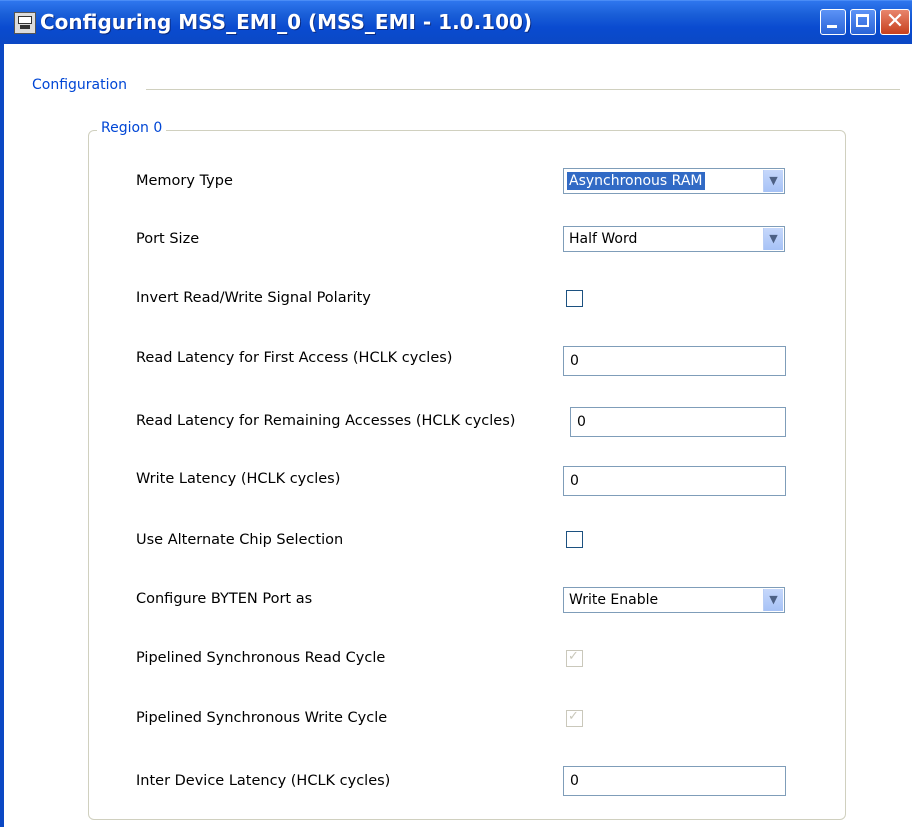  Describe the element at coordinates (674, 239) in the screenshot. I see `port-size-select: Half Word ▼` at that location.